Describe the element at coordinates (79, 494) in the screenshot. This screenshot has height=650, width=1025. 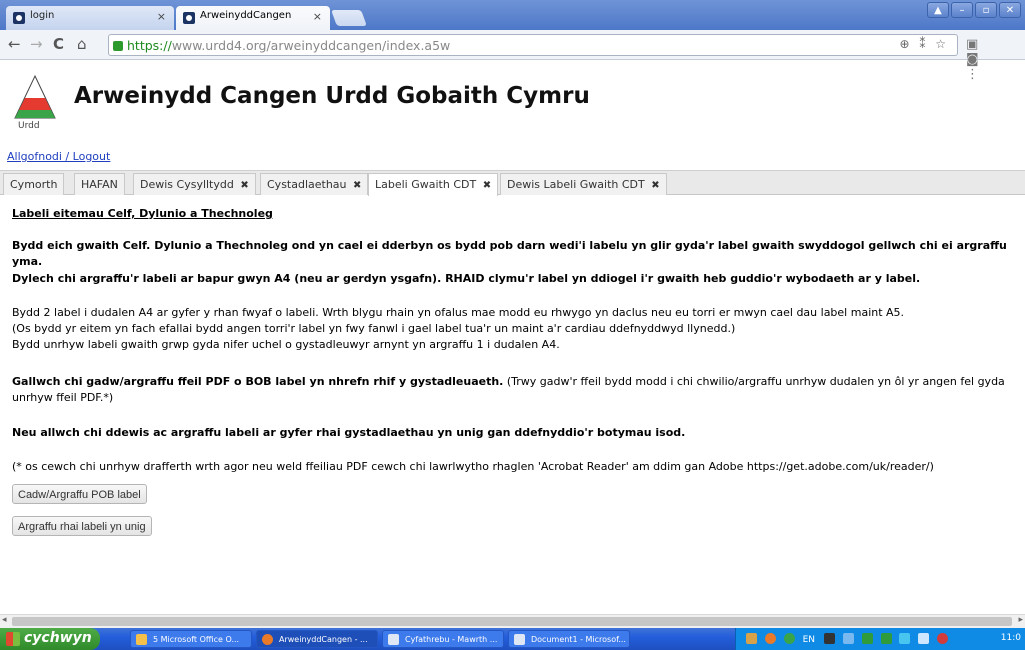
I see `save-print-all-labels-button: Cadw/Argraffu POB label` at that location.